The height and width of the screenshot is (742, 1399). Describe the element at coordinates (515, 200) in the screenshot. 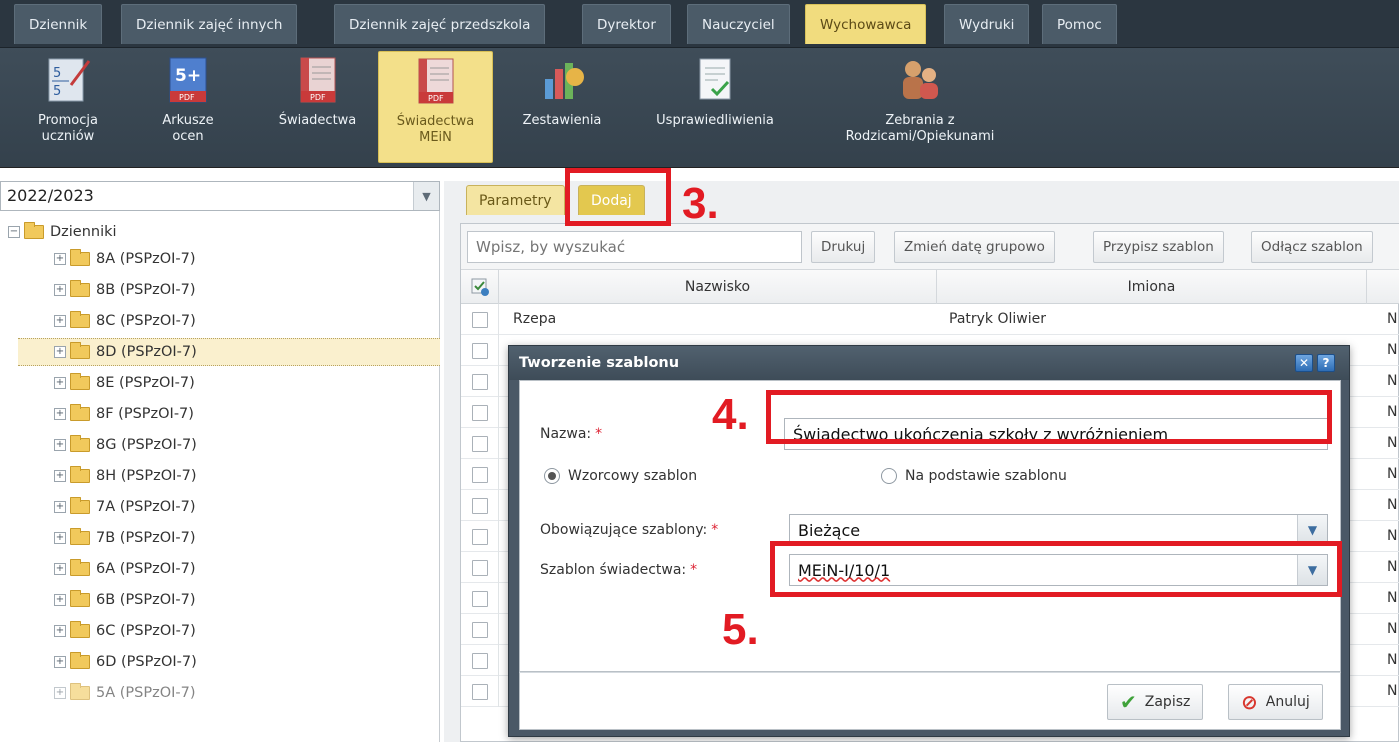

I see `tab-parametry: Parametry` at that location.